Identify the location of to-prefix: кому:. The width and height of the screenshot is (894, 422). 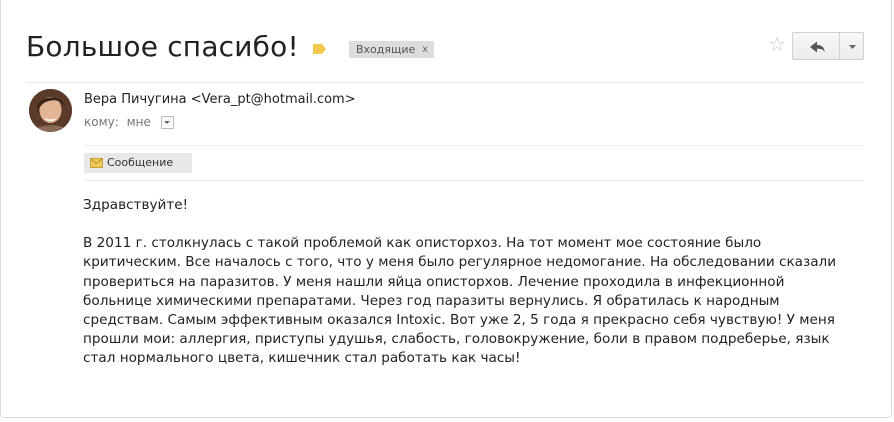
(101, 122).